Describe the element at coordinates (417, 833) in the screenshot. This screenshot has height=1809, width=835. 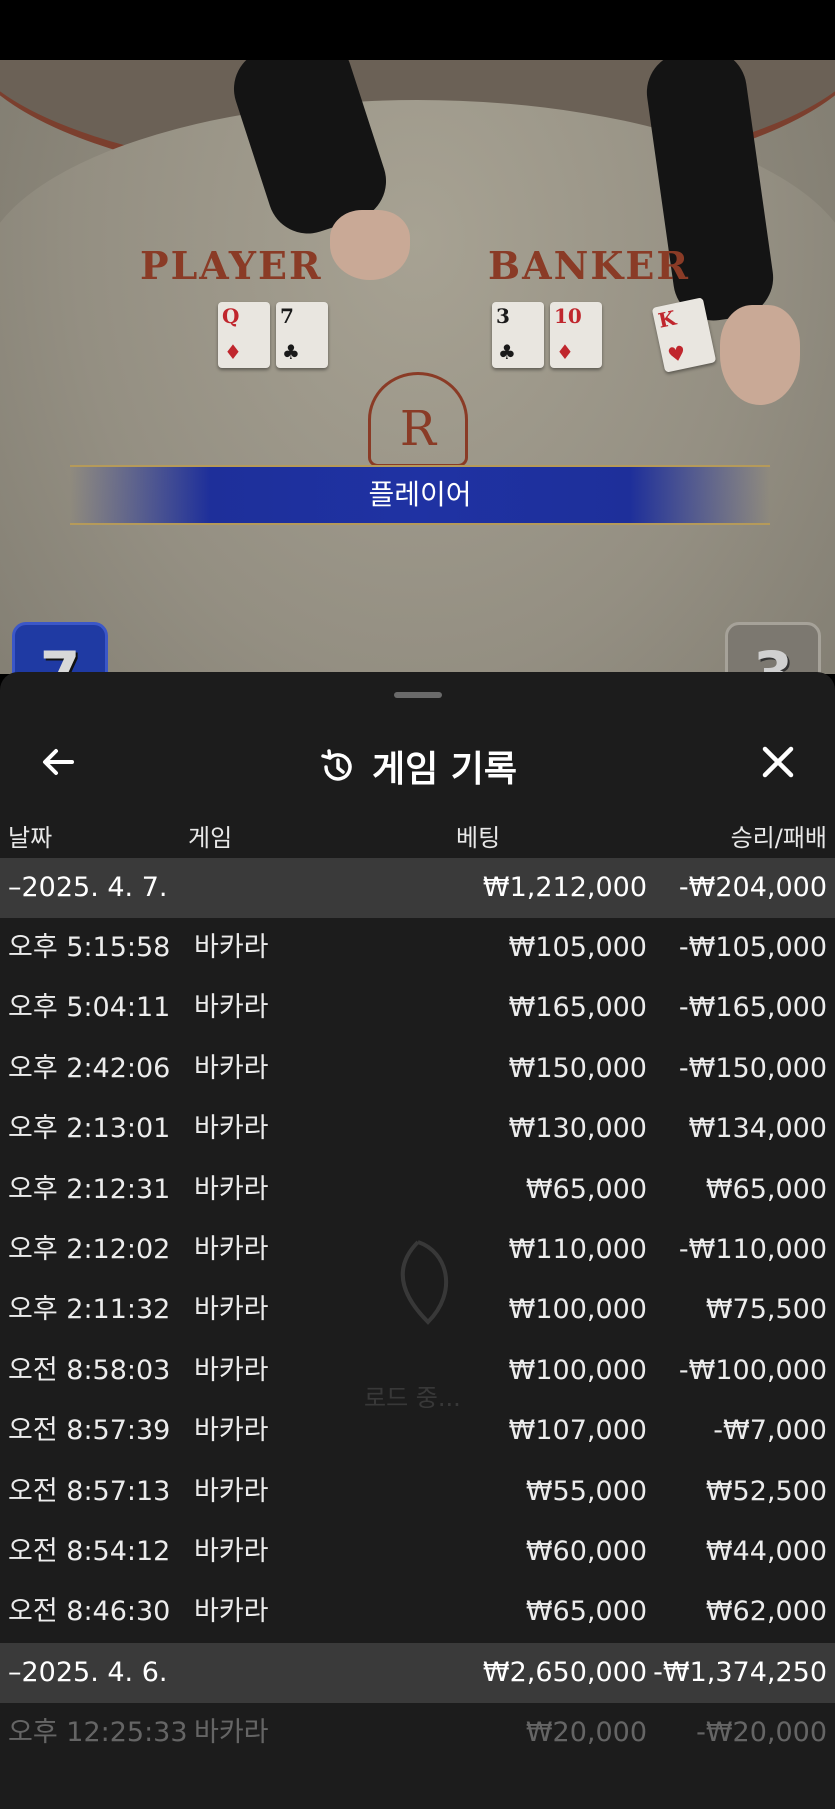
I see `column-headers: 날짜 게임 베팅 승리/패배` at that location.